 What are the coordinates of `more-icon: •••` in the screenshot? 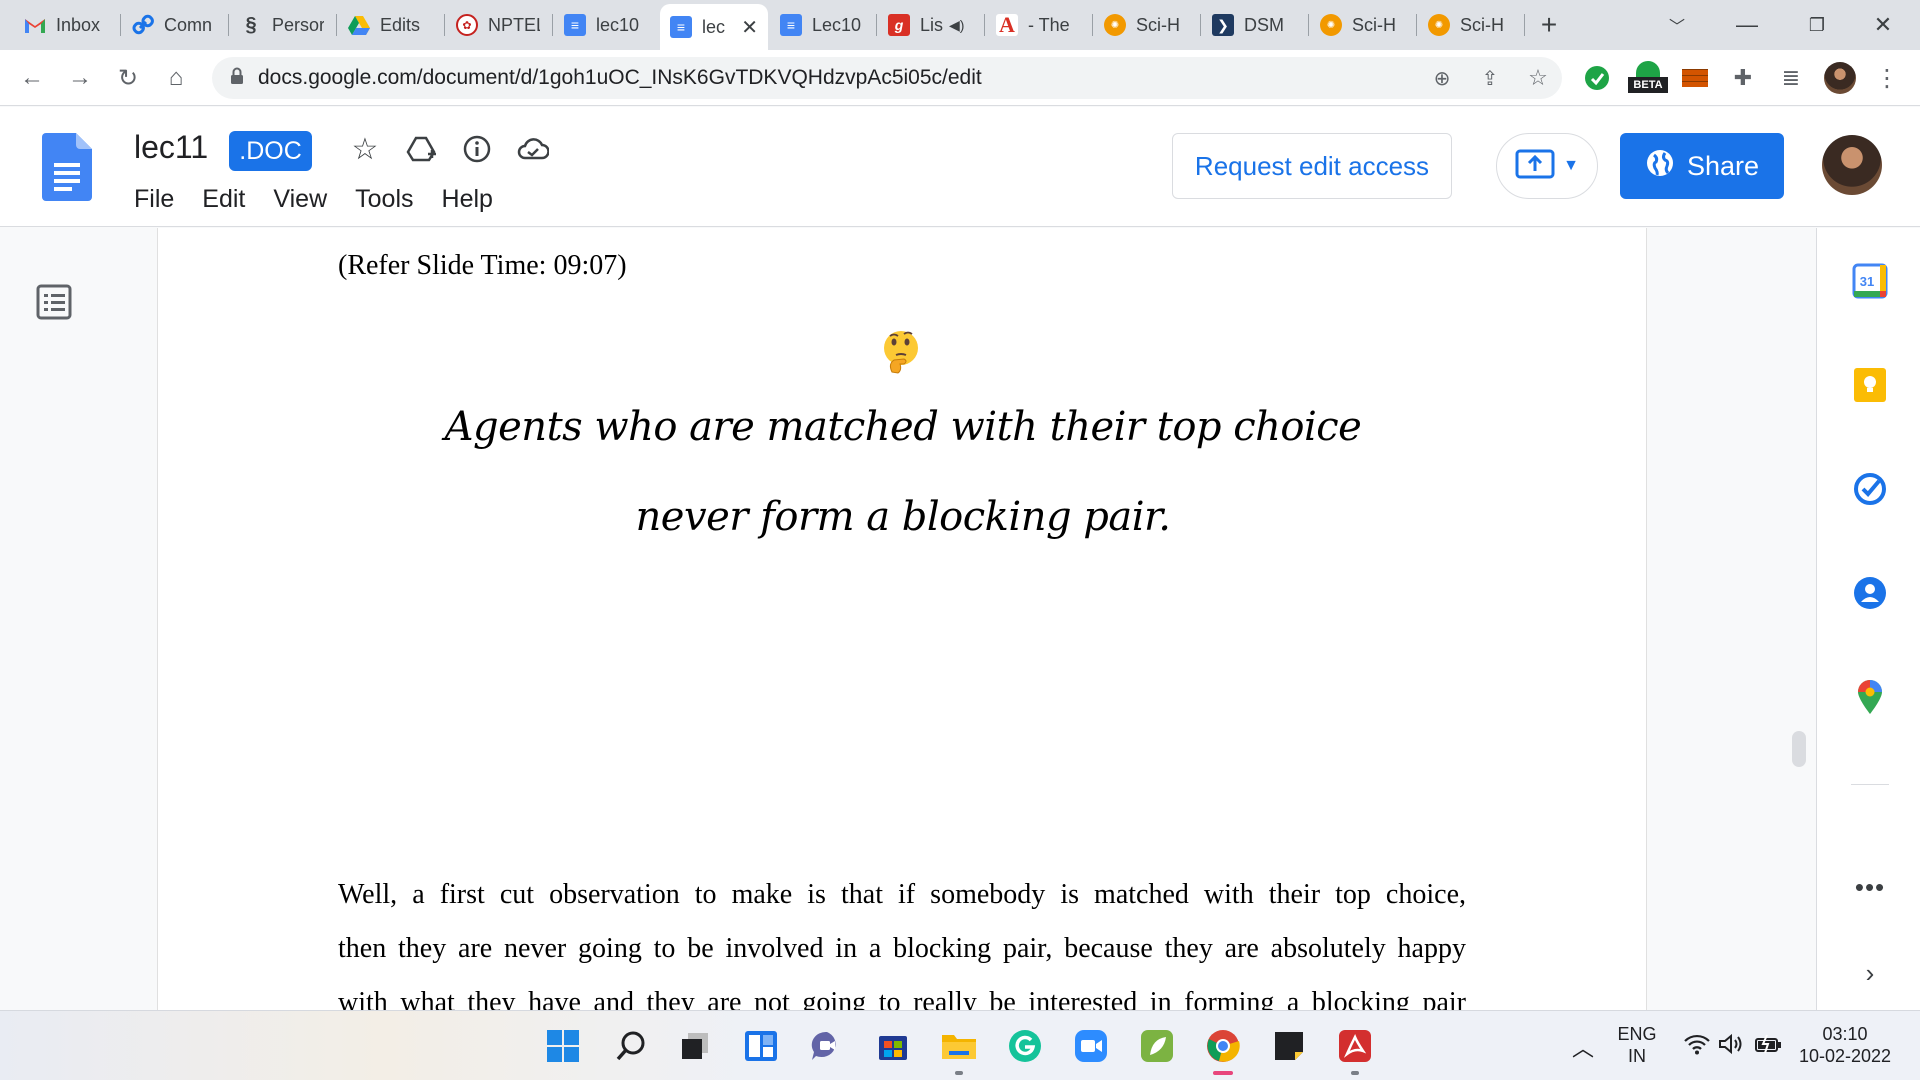 It's located at (1870, 887).